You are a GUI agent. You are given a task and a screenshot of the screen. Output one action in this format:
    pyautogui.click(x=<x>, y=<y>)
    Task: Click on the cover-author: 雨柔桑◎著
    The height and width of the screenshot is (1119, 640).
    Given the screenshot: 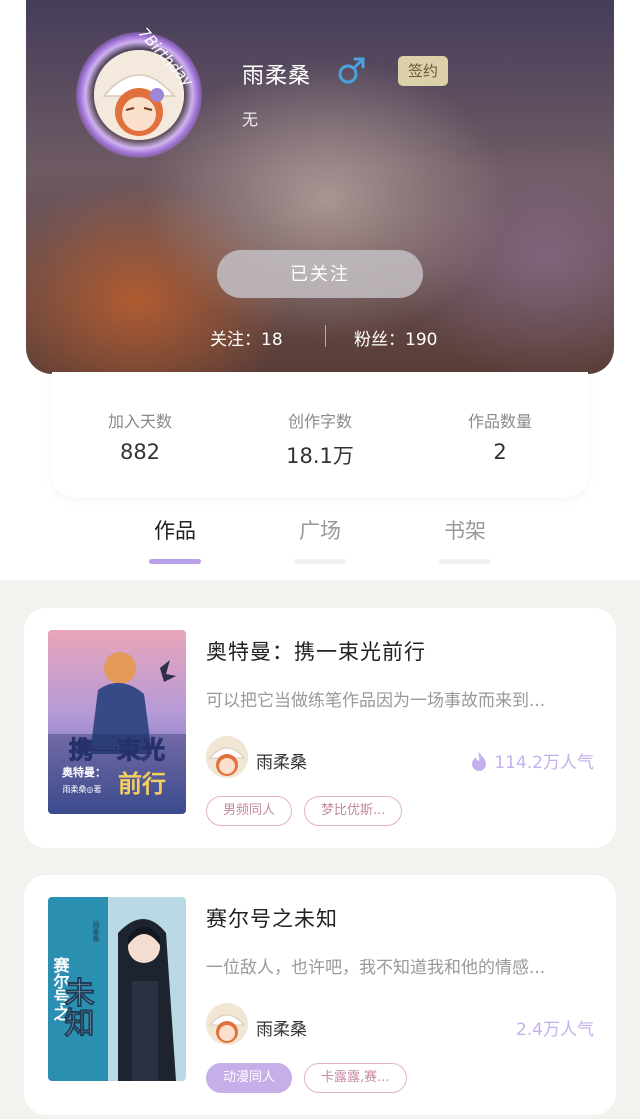 What is the action you would take?
    pyautogui.click(x=82, y=789)
    